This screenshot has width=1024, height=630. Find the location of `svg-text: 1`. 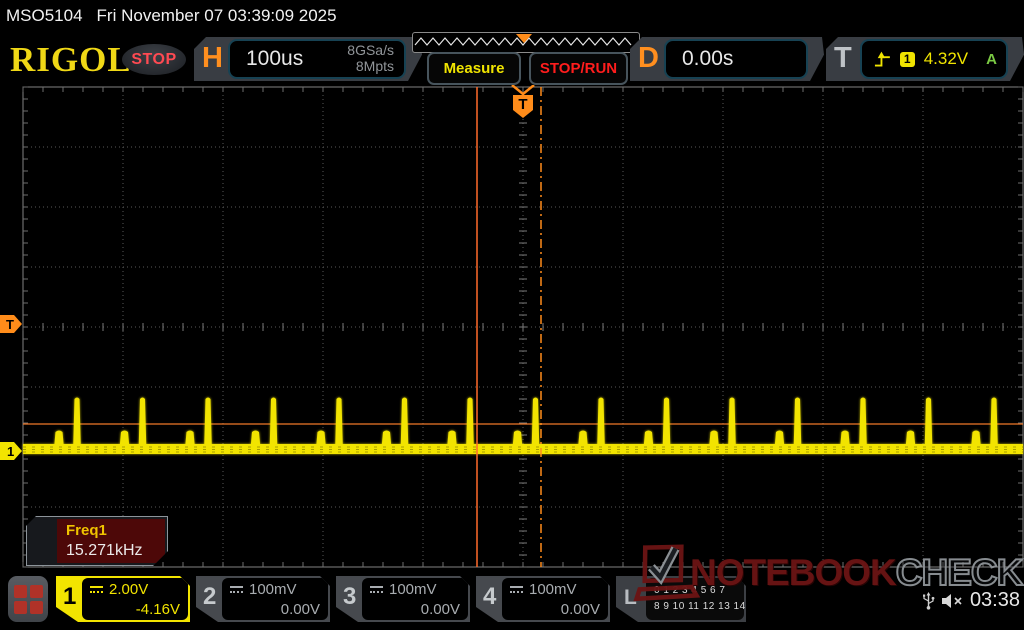

svg-text: 1 is located at coordinates (10, 451).